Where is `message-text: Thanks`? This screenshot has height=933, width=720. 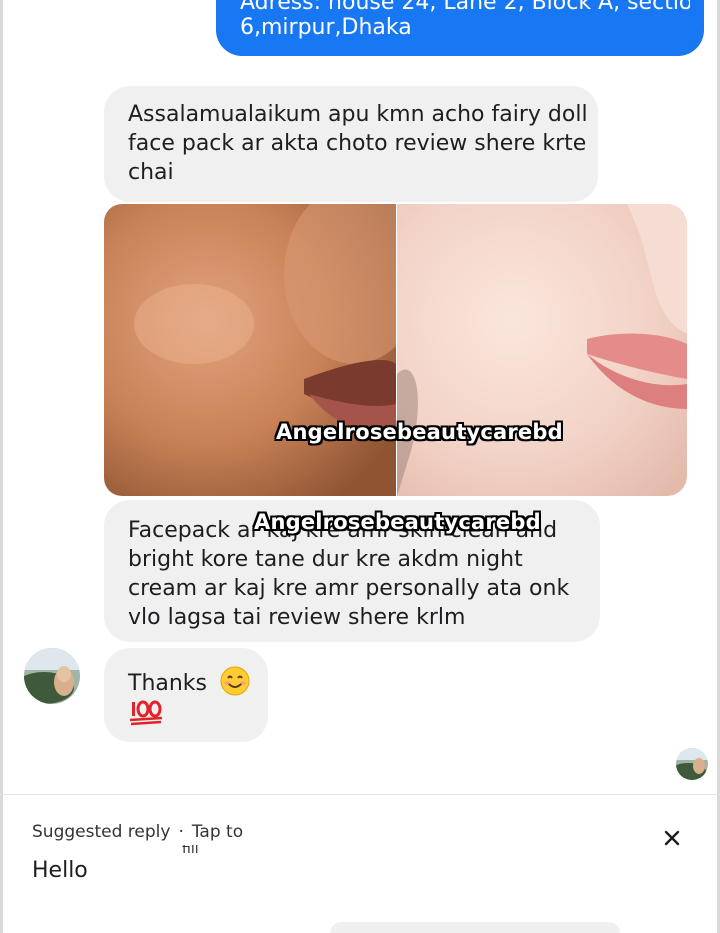
message-text: Thanks is located at coordinates (168, 683).